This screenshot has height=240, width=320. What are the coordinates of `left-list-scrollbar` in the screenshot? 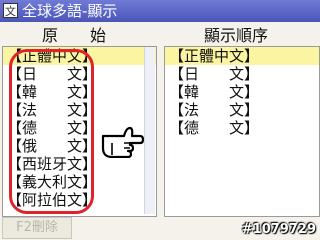 It's located at (149, 130).